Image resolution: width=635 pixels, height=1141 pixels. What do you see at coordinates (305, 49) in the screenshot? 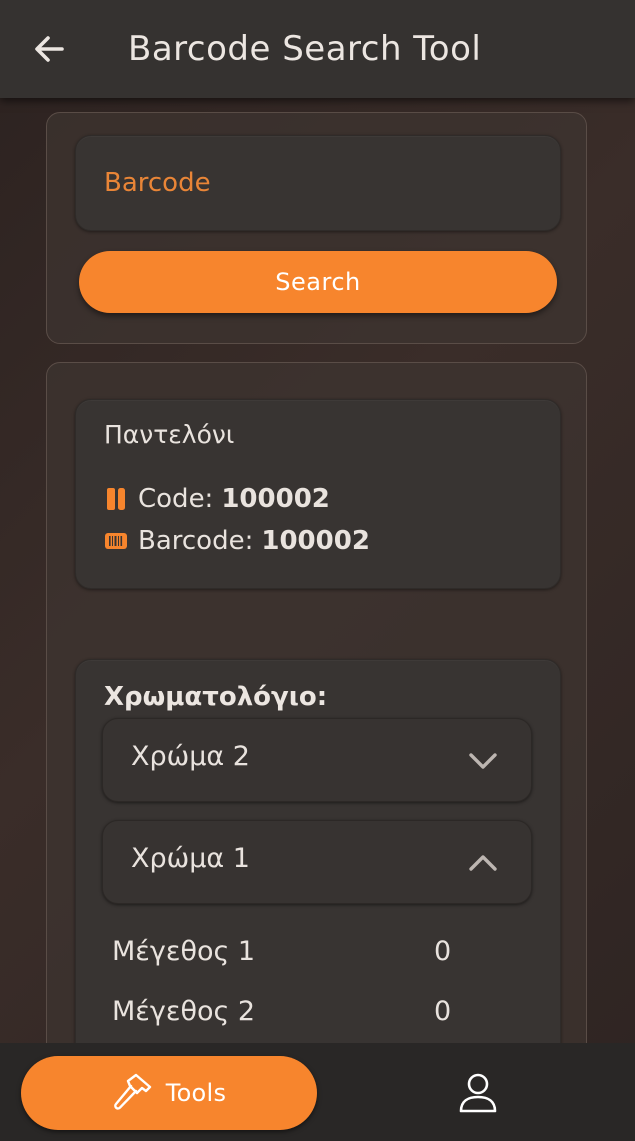
I see `page-title: Barcode Search Tool` at bounding box center [305, 49].